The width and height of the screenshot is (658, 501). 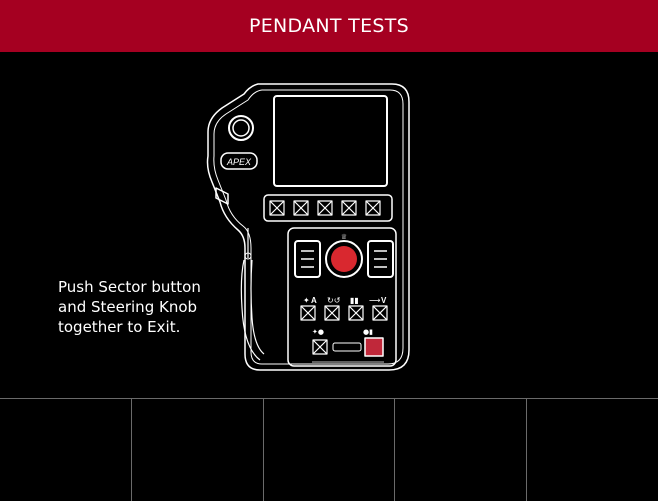 What do you see at coordinates (325, 208) in the screenshot?
I see `top-buttons` at bounding box center [325, 208].